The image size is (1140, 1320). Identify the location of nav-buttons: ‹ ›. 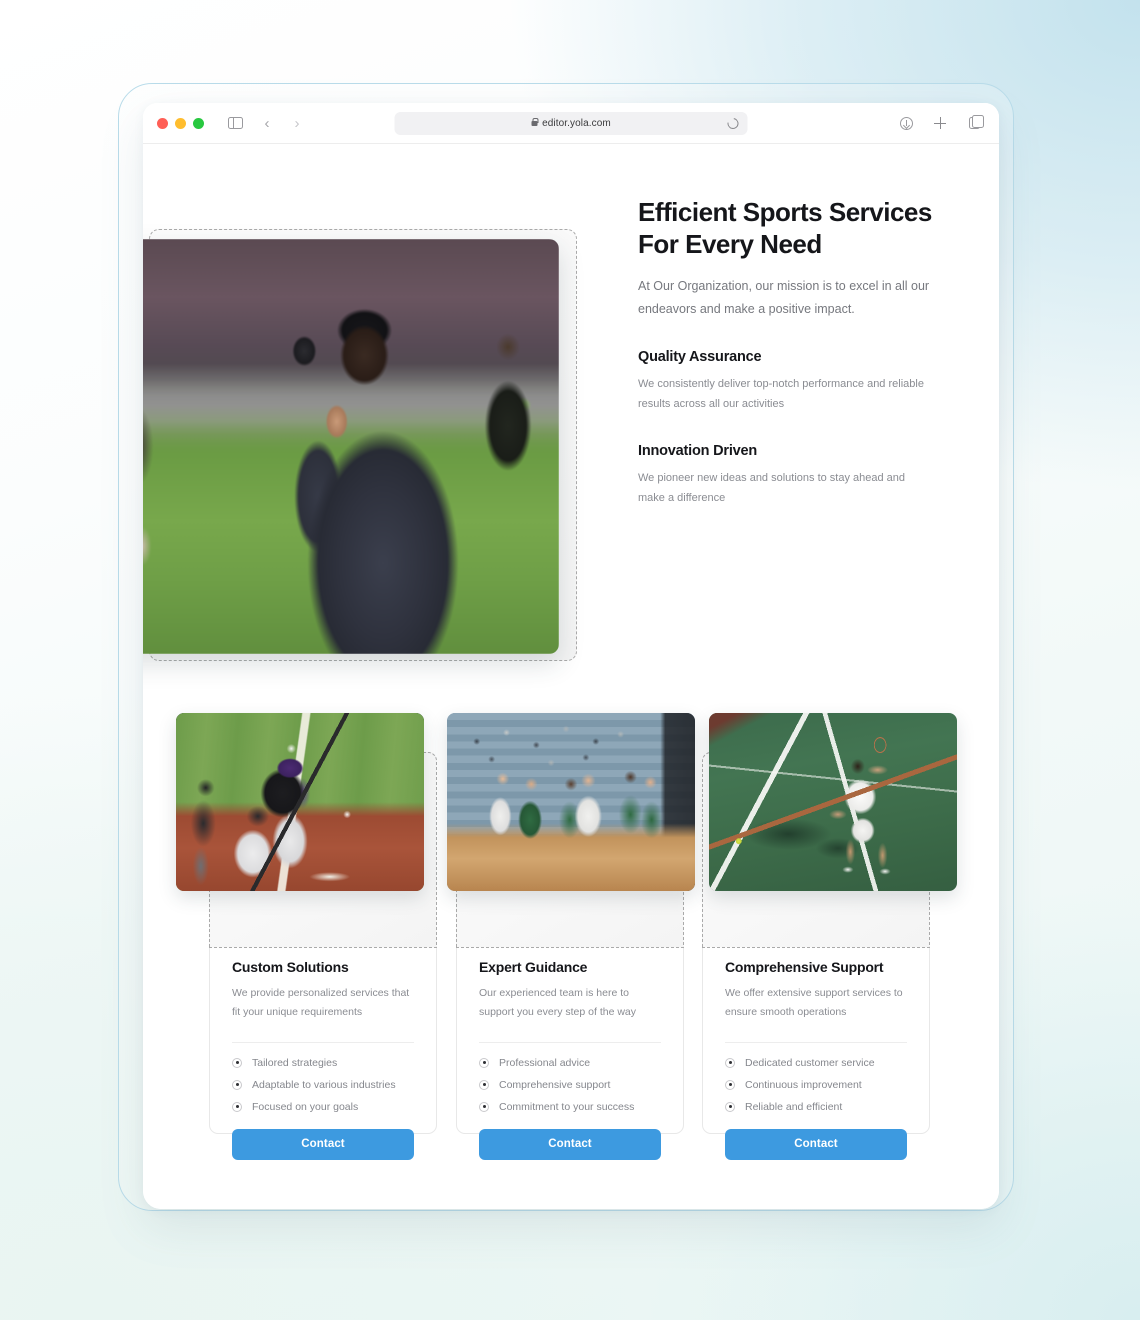
(282, 123).